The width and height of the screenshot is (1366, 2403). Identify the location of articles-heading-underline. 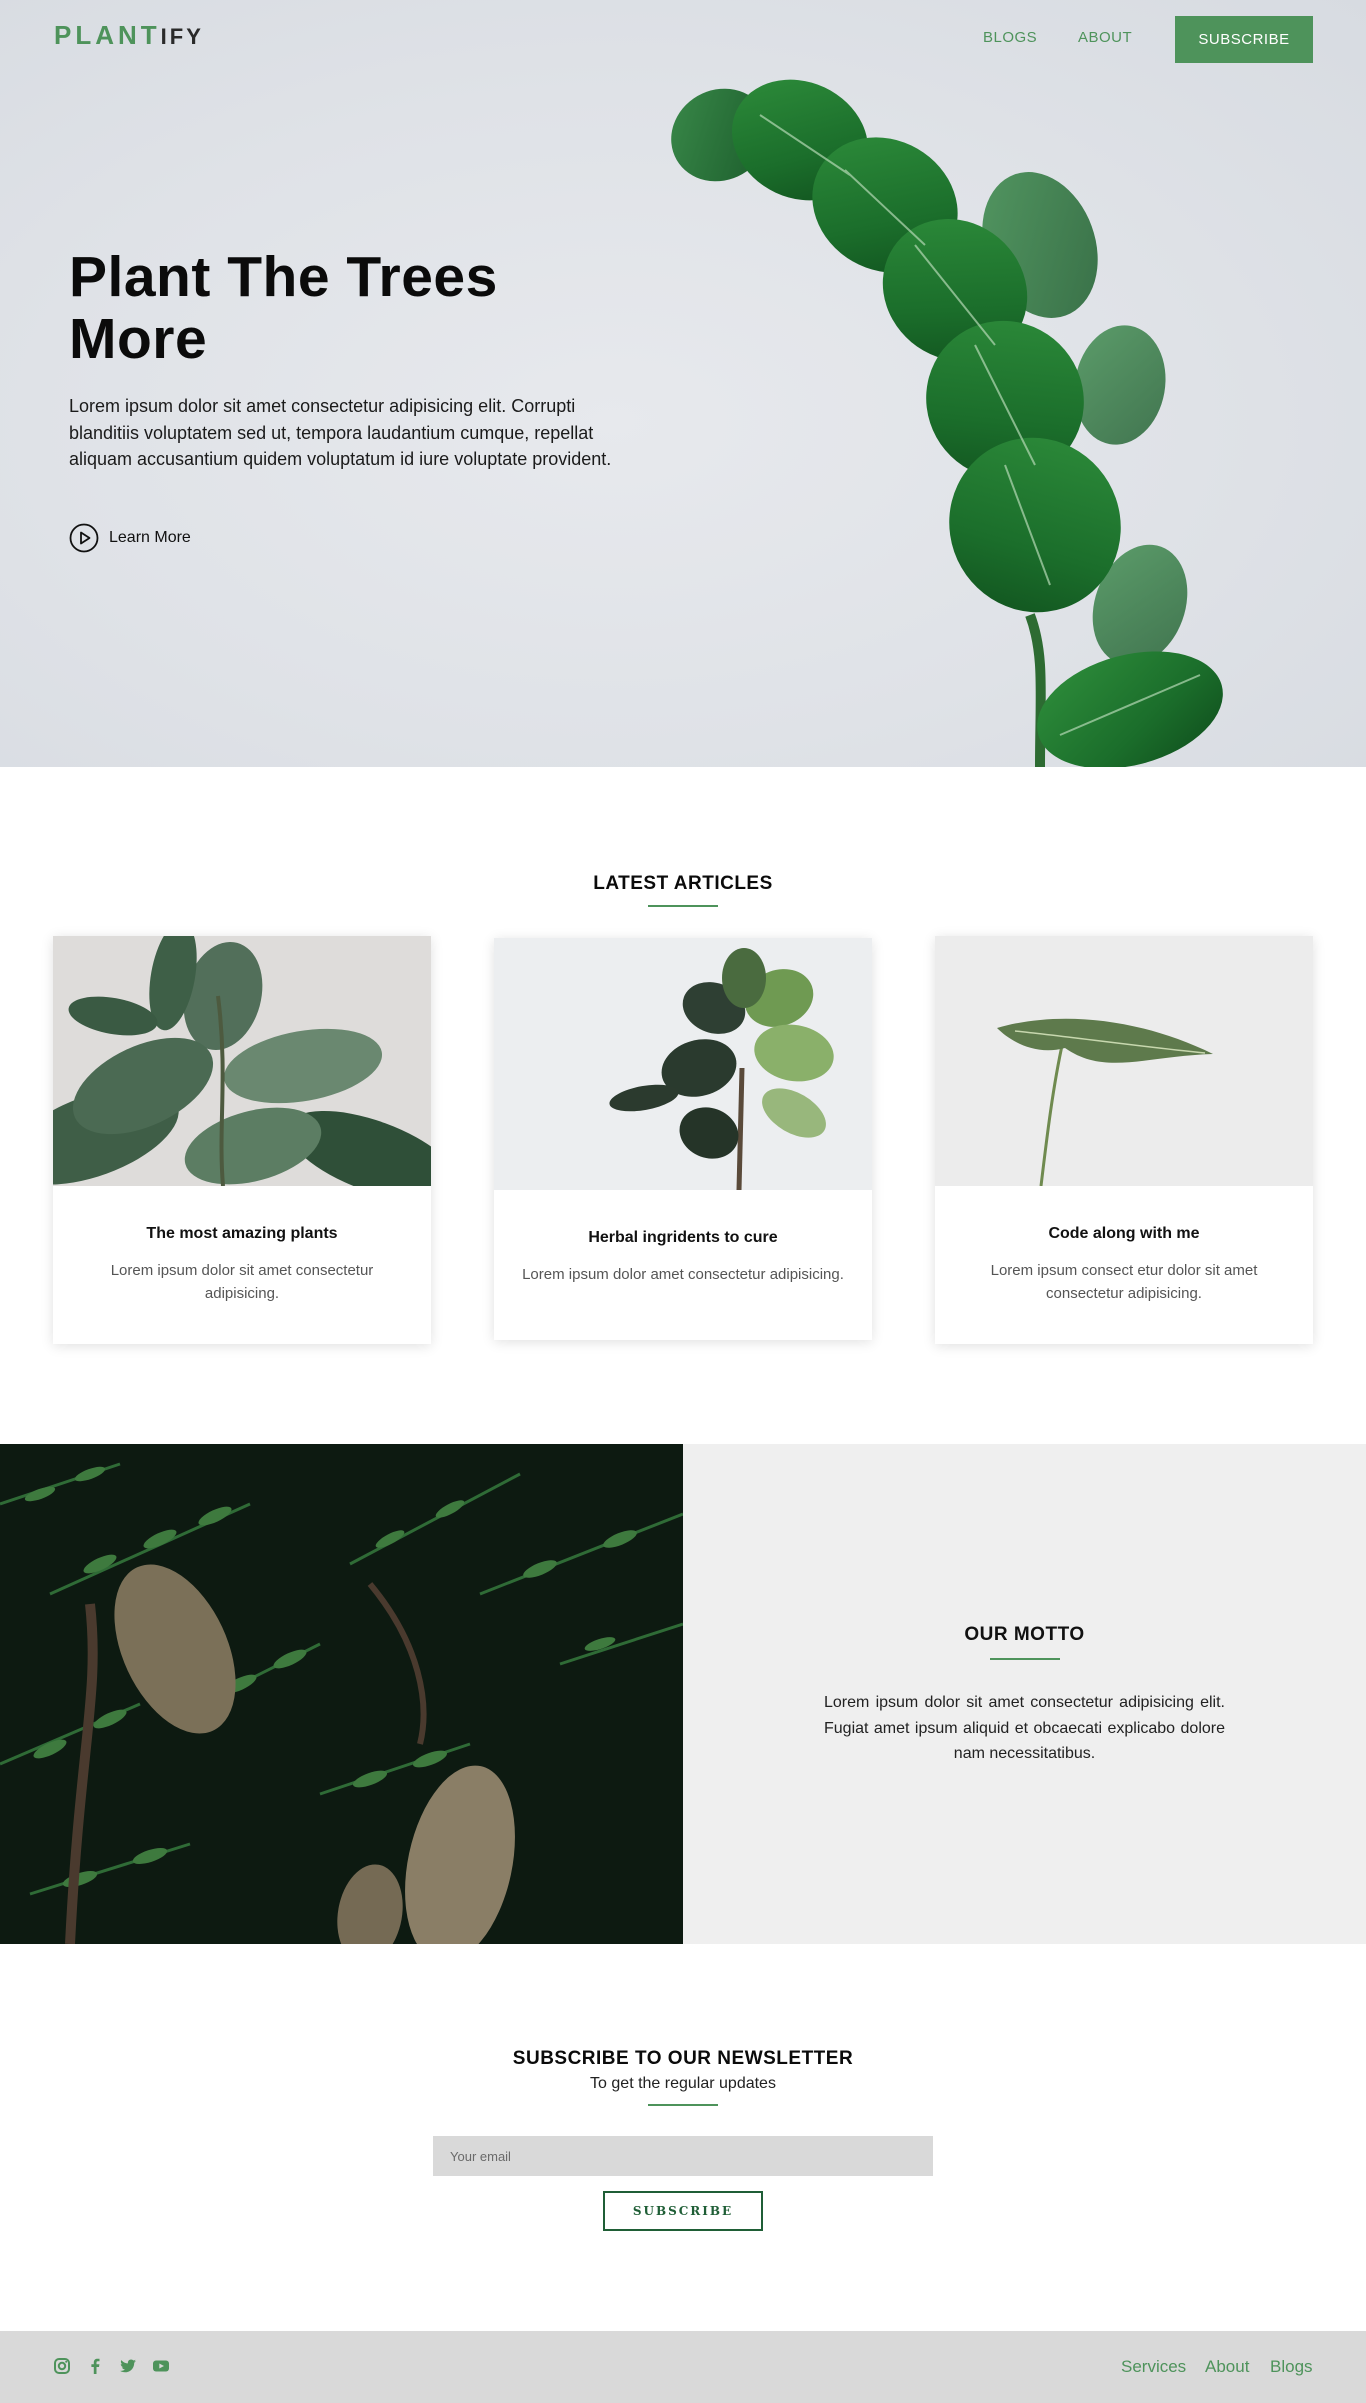
(683, 906).